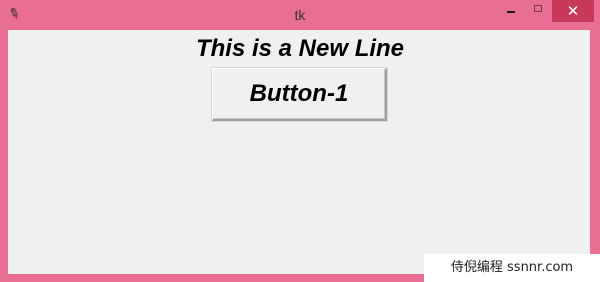 The width and height of the screenshot is (600, 282). I want to click on new-line-label: This is a New Line, so click(300, 48).